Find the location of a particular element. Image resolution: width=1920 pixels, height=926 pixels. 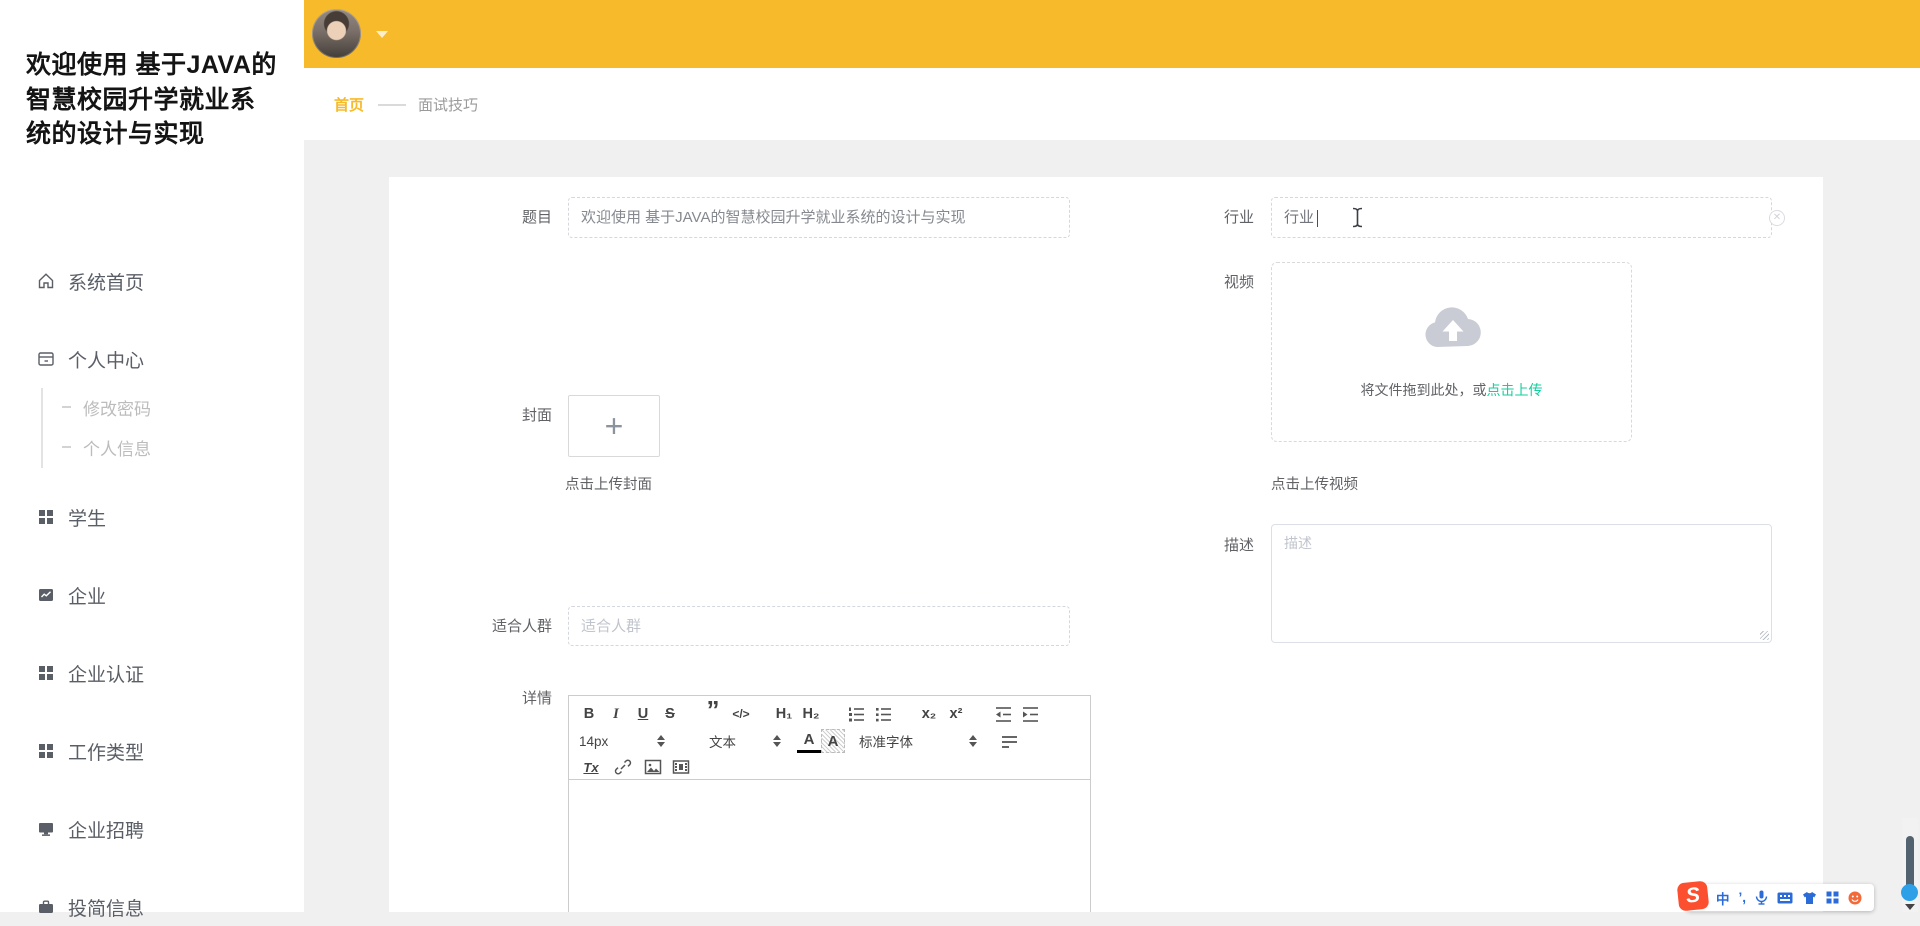

italic-button: I is located at coordinates (616, 714).